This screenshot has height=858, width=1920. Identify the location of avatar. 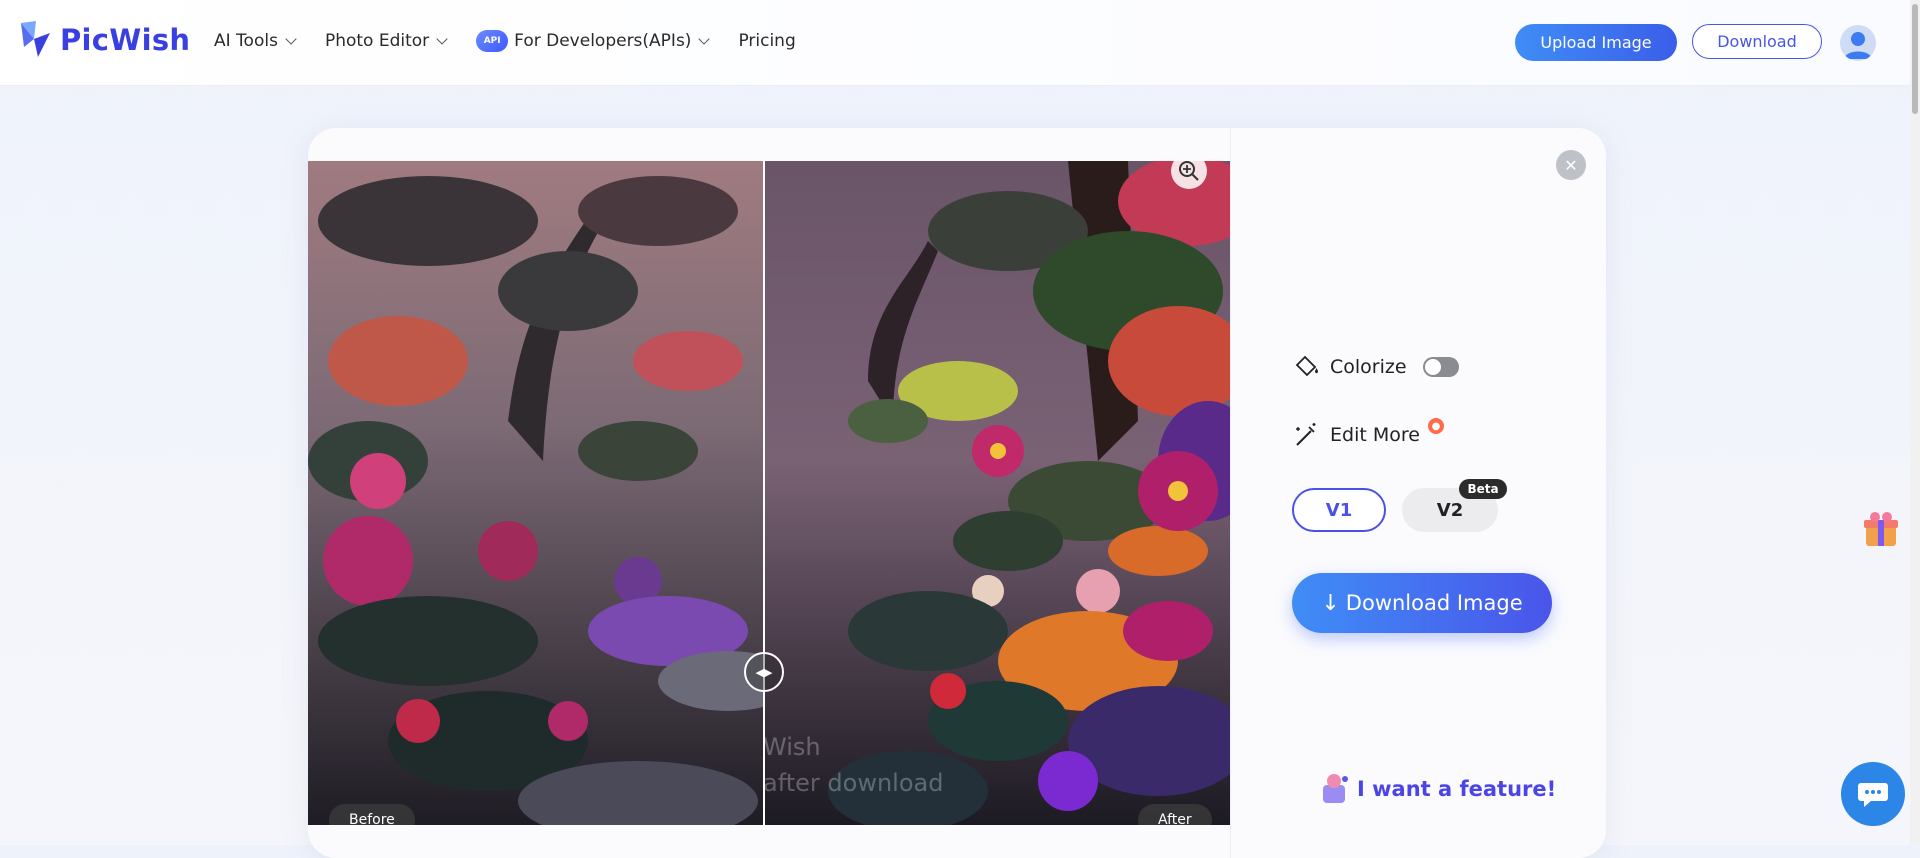
(1858, 43).